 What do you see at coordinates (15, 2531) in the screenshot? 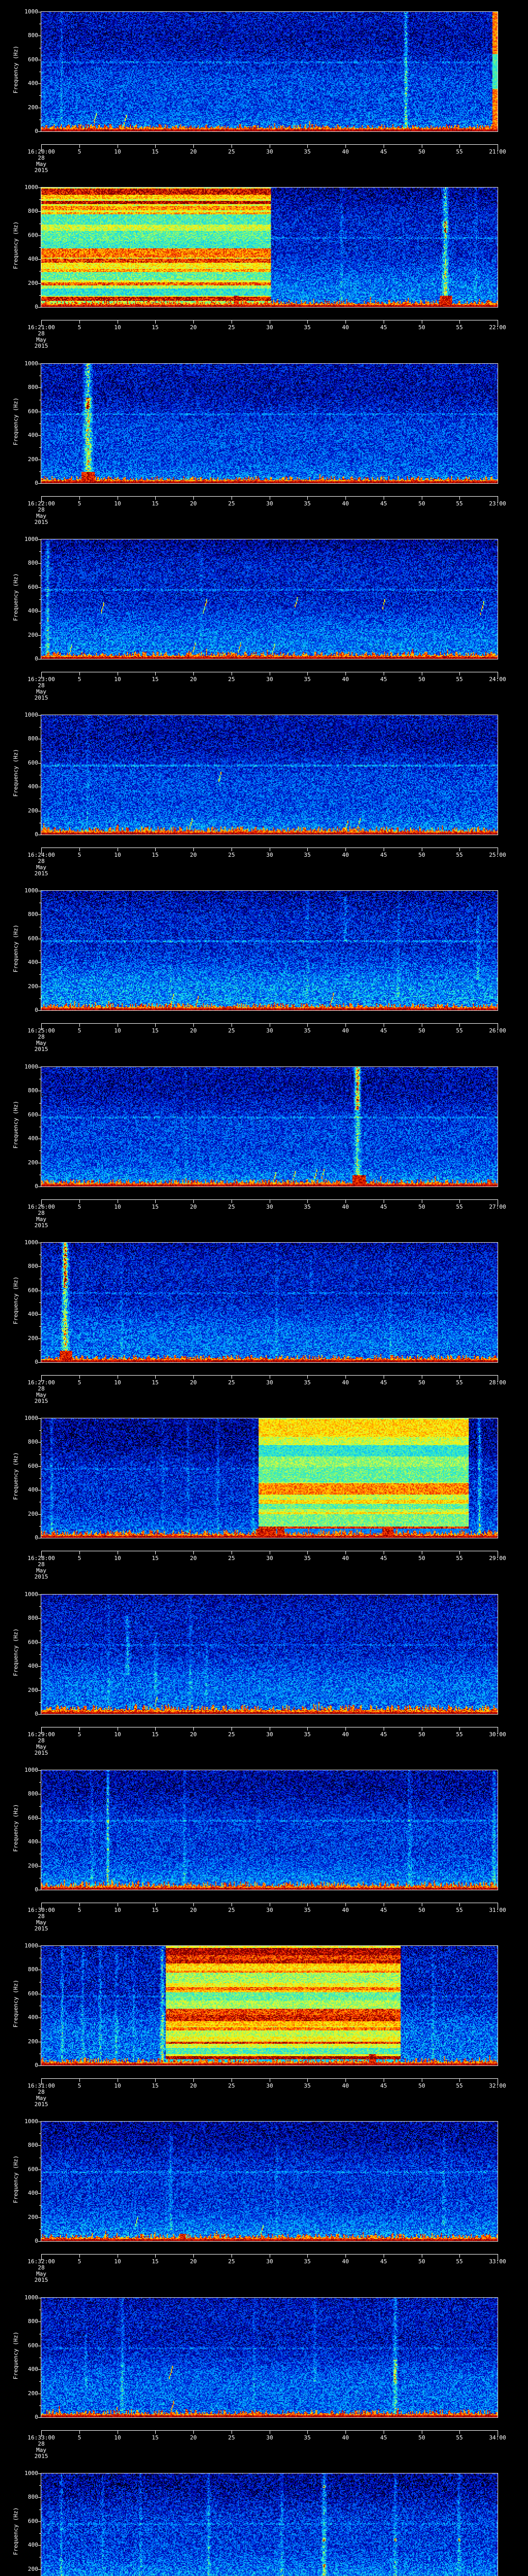
I see `y-axis-title: Frequency (Hz)` at bounding box center [15, 2531].